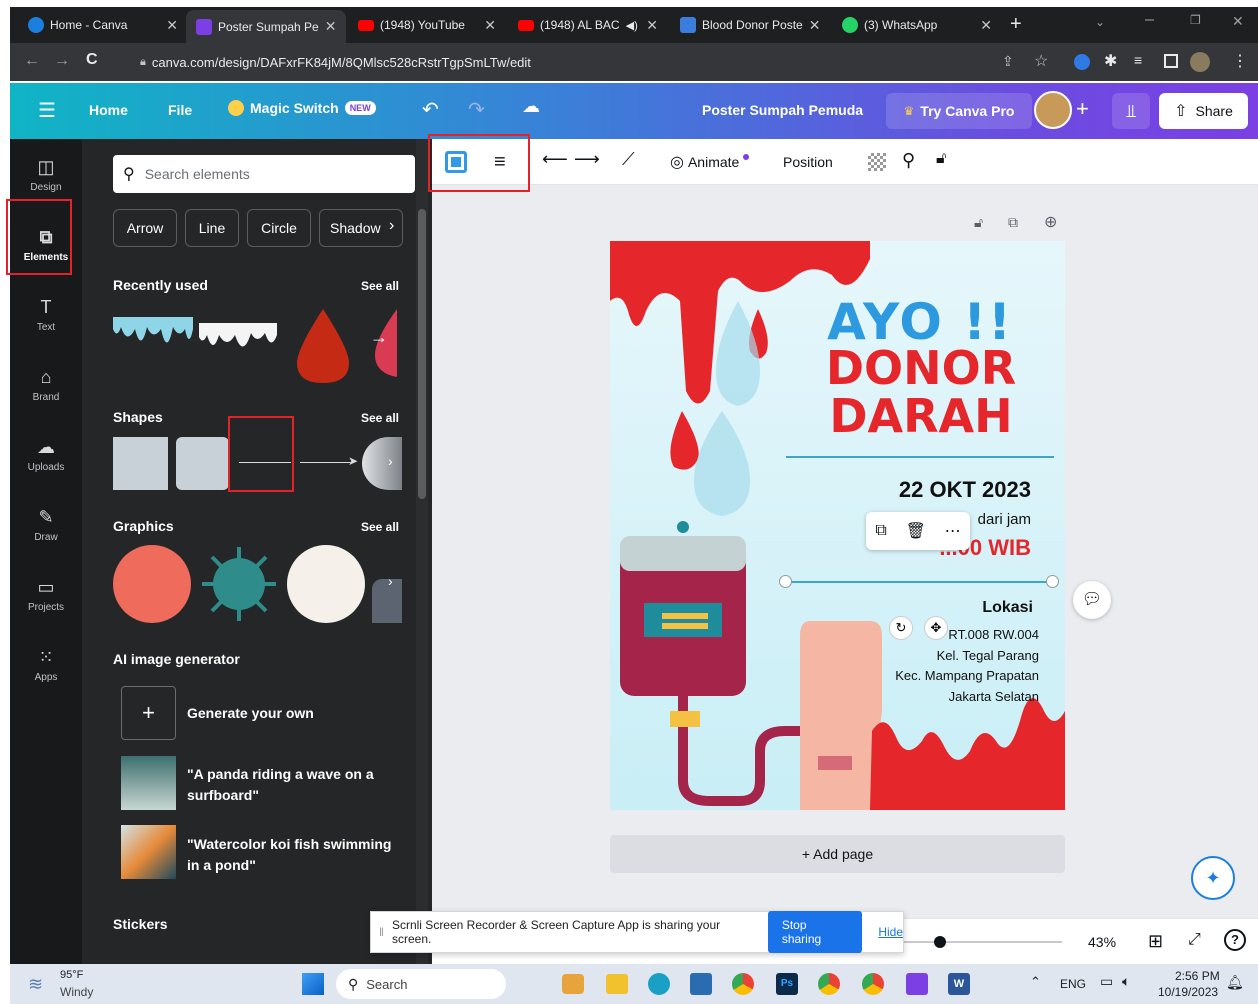 This screenshot has width=1258, height=1004. Describe the element at coordinates (1235, 940) in the screenshot. I see `help-icon: ?` at that location.